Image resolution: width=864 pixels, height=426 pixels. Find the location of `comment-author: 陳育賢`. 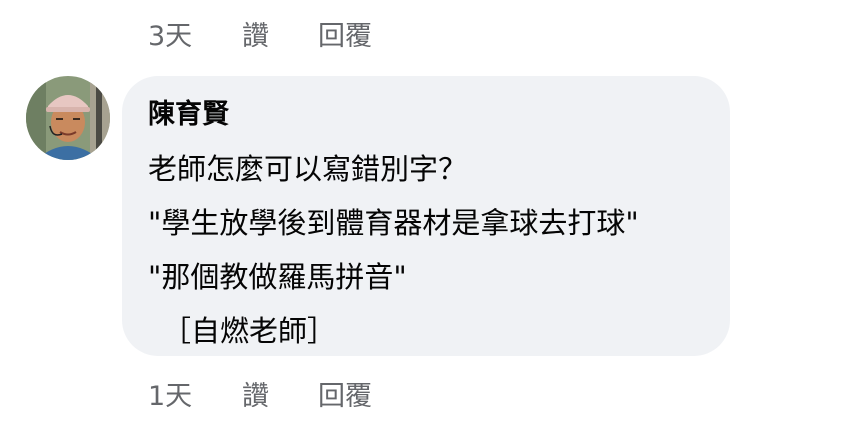

comment-author: 陳育賢 is located at coordinates (188, 111).